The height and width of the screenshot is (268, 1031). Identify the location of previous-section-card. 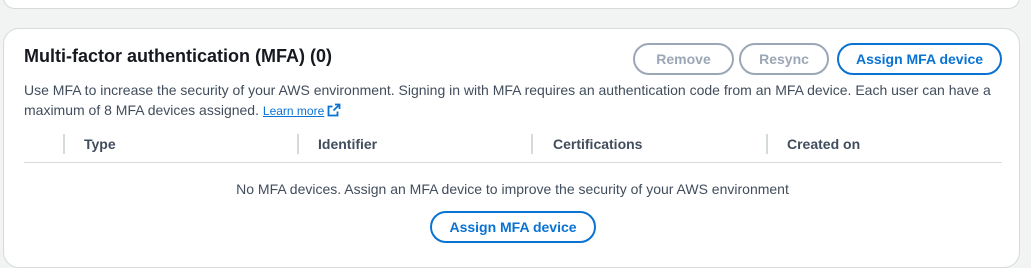
(511, 4).